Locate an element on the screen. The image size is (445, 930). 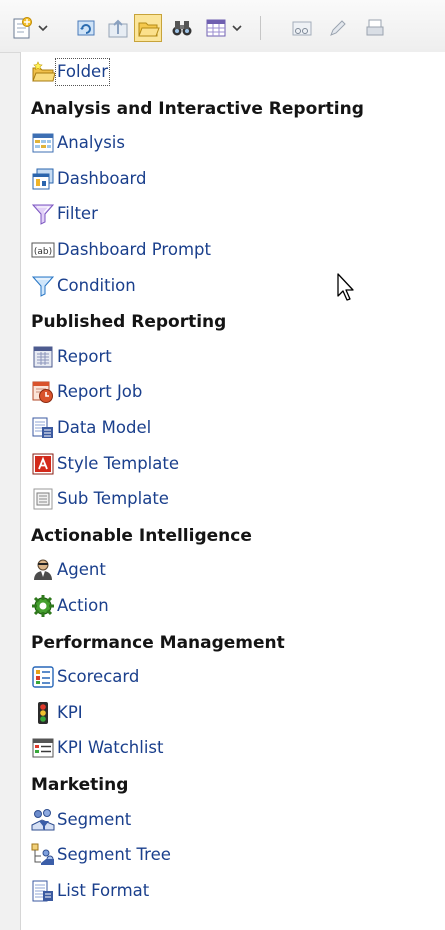
upload-icon is located at coordinates (118, 28).